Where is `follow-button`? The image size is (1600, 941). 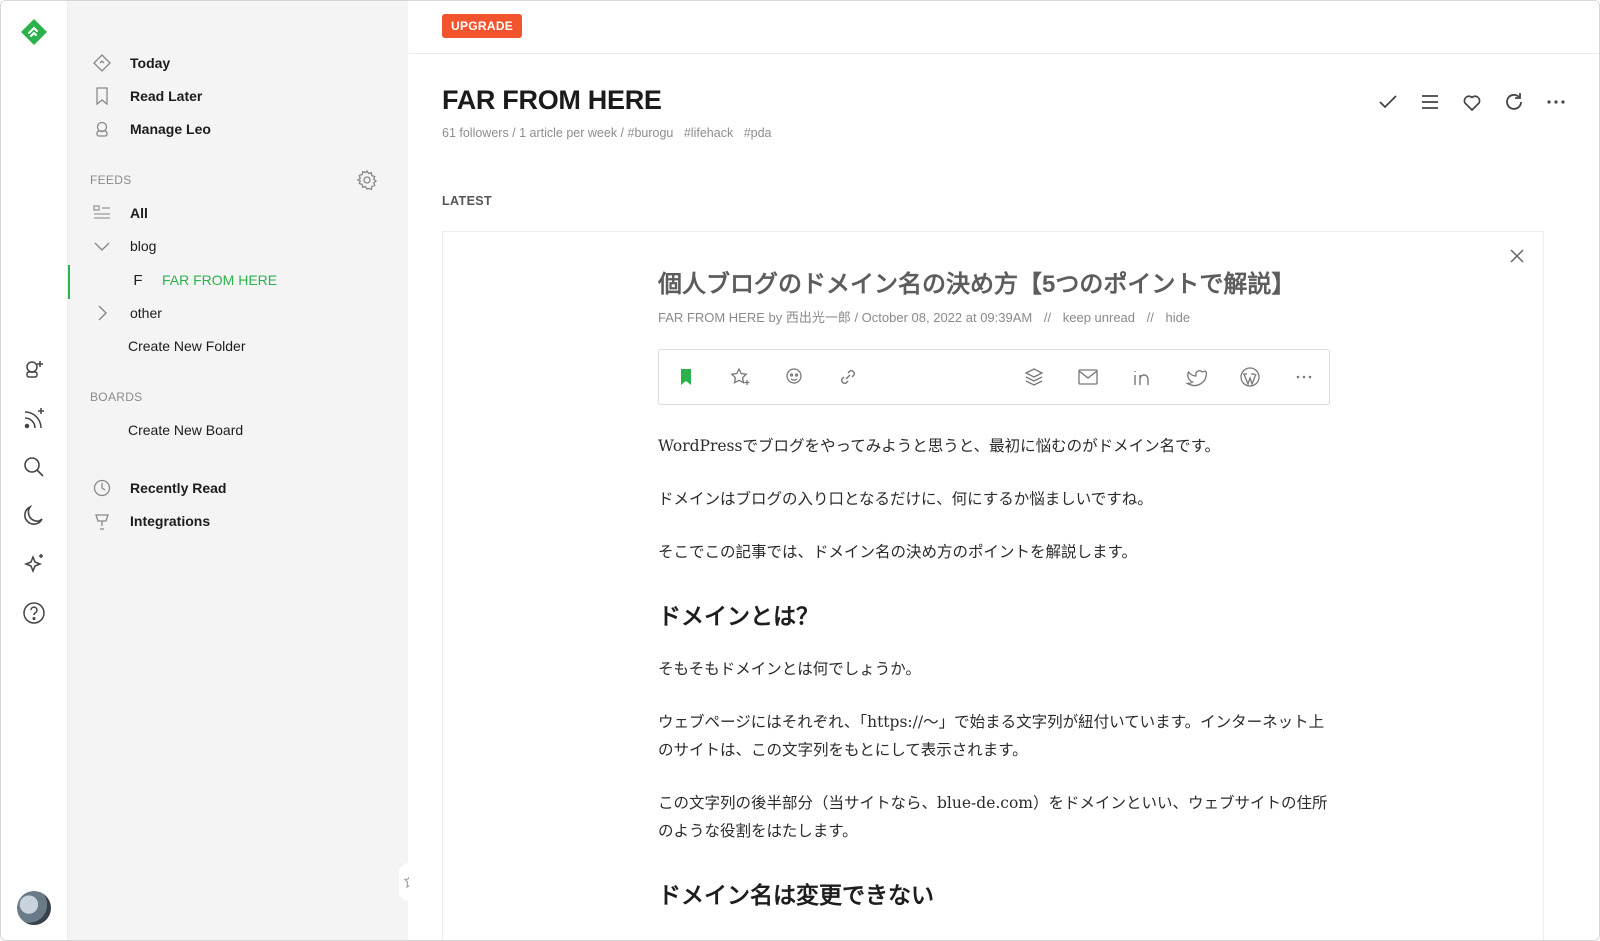
follow-button is located at coordinates (1472, 102).